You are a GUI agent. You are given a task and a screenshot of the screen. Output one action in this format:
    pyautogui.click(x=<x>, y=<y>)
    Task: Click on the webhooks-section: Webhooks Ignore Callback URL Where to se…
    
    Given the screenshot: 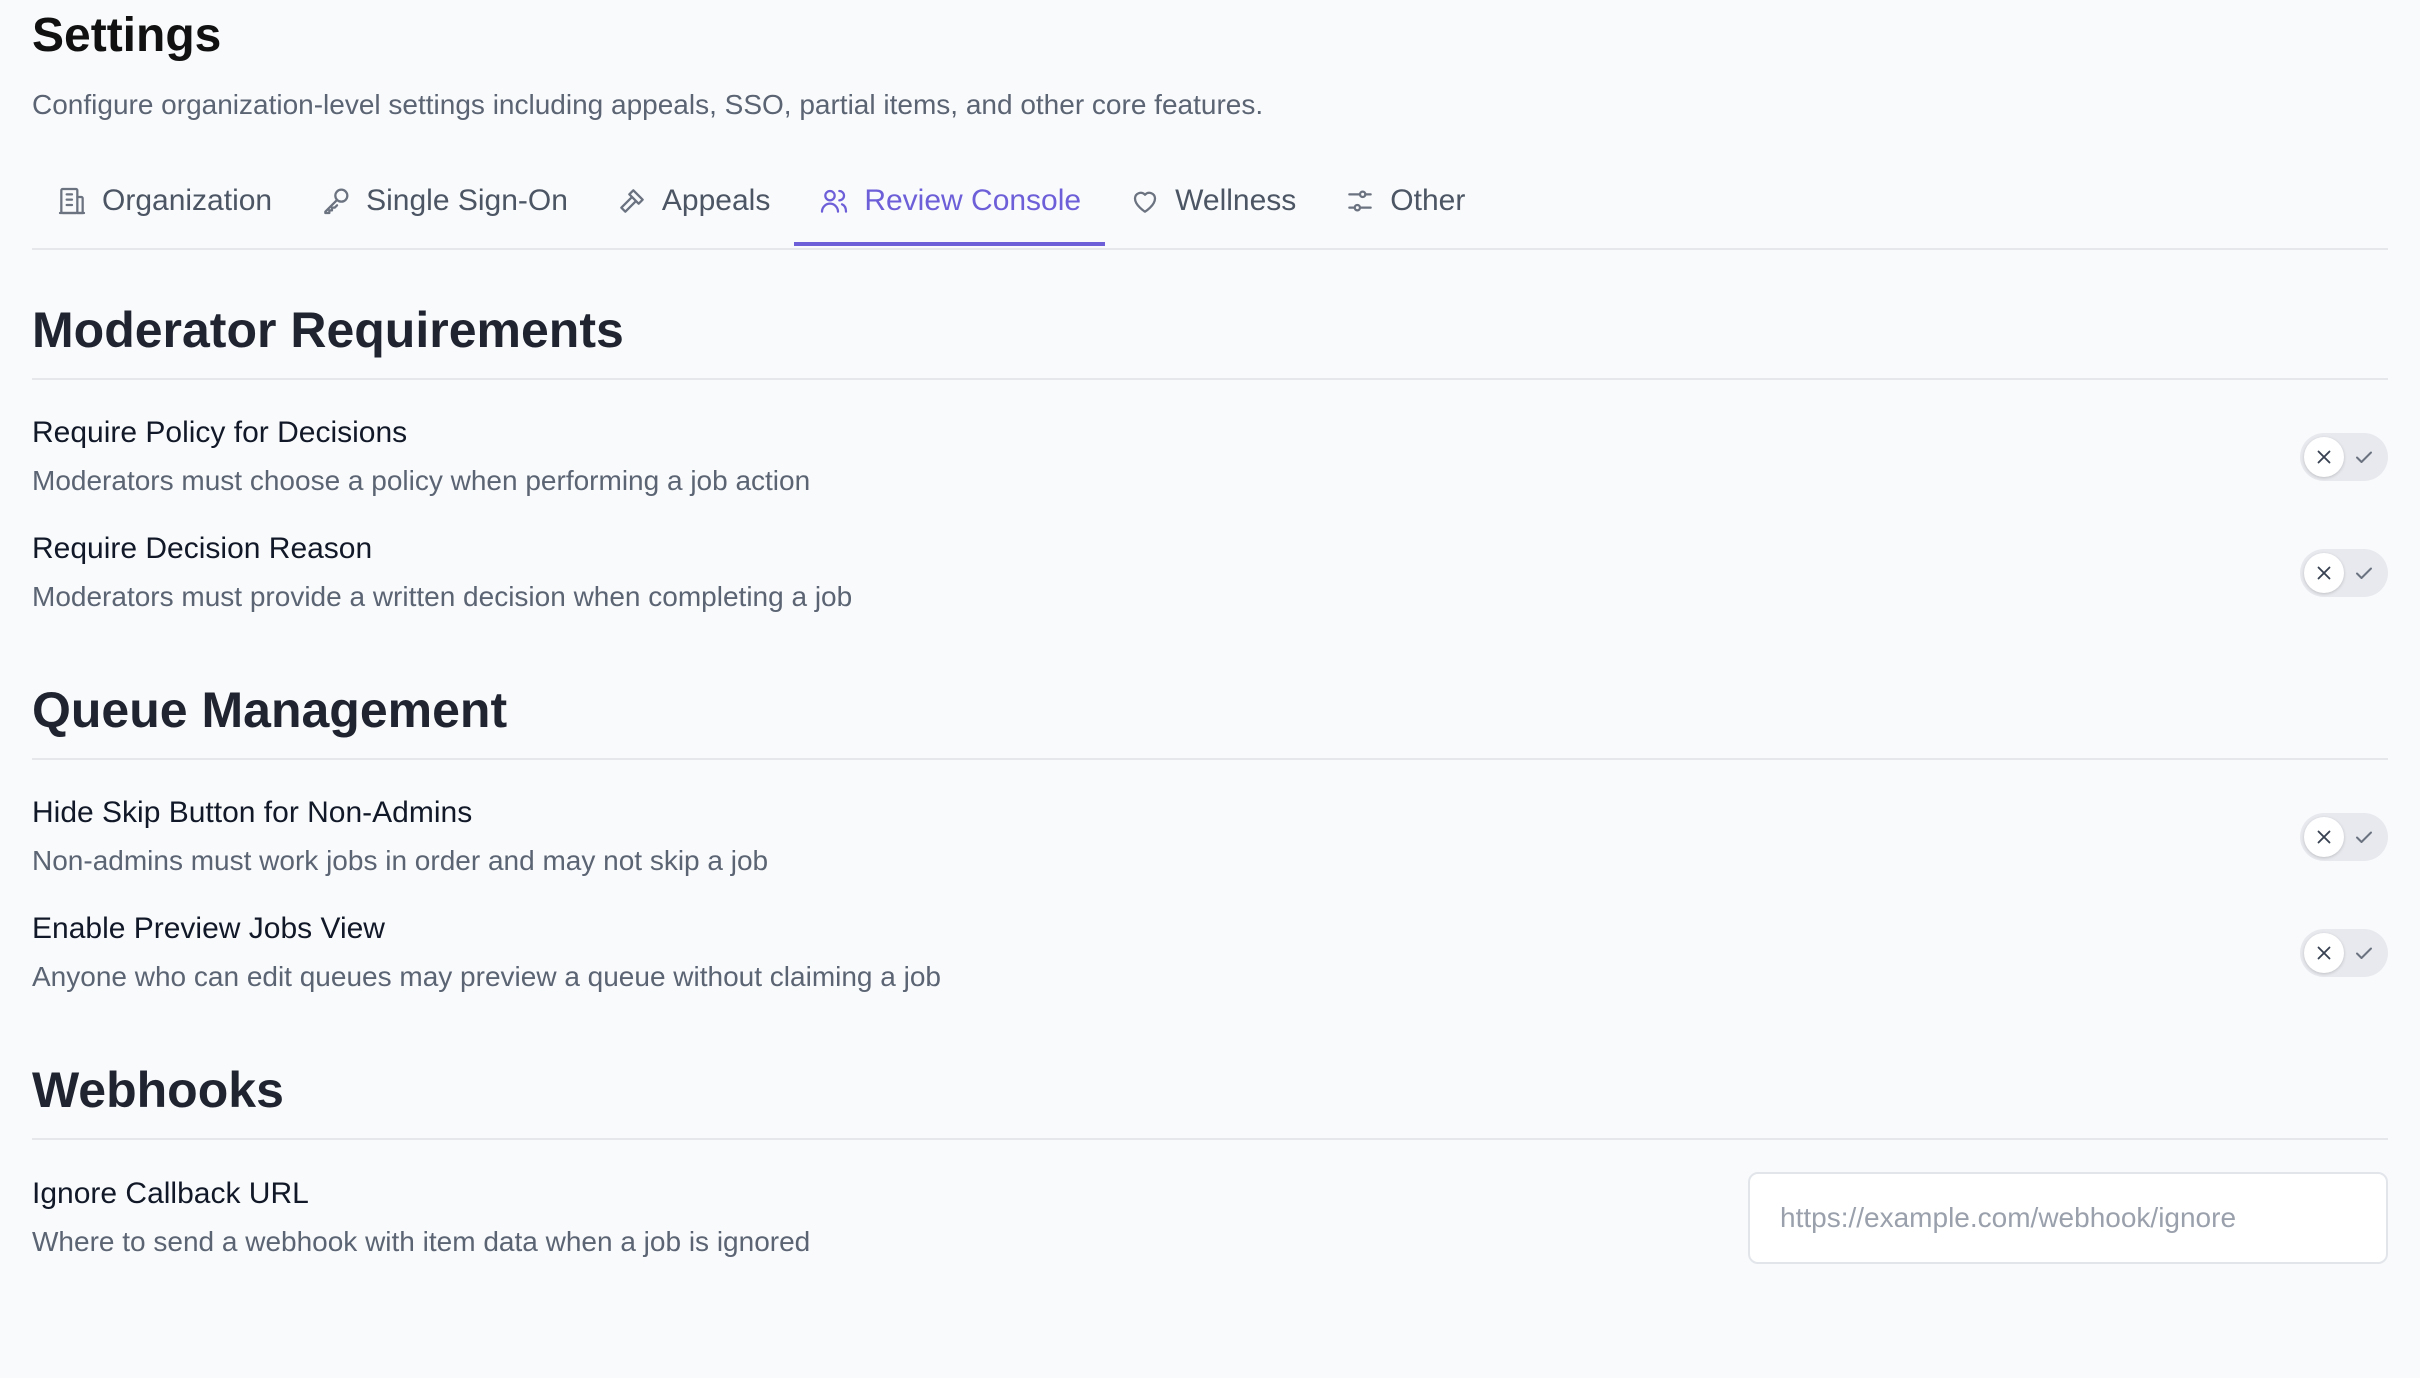 What is the action you would take?
    pyautogui.click(x=1210, y=1162)
    